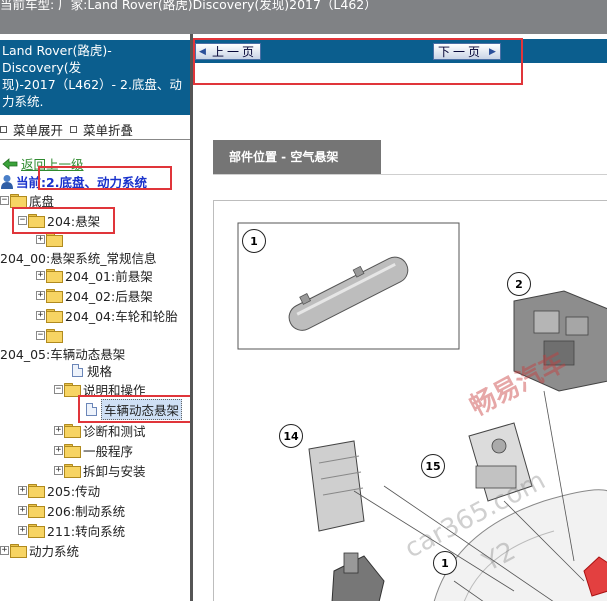 This screenshot has width=607, height=601. Describe the element at coordinates (358, 576) in the screenshot. I see `compressor-drawing` at that location.